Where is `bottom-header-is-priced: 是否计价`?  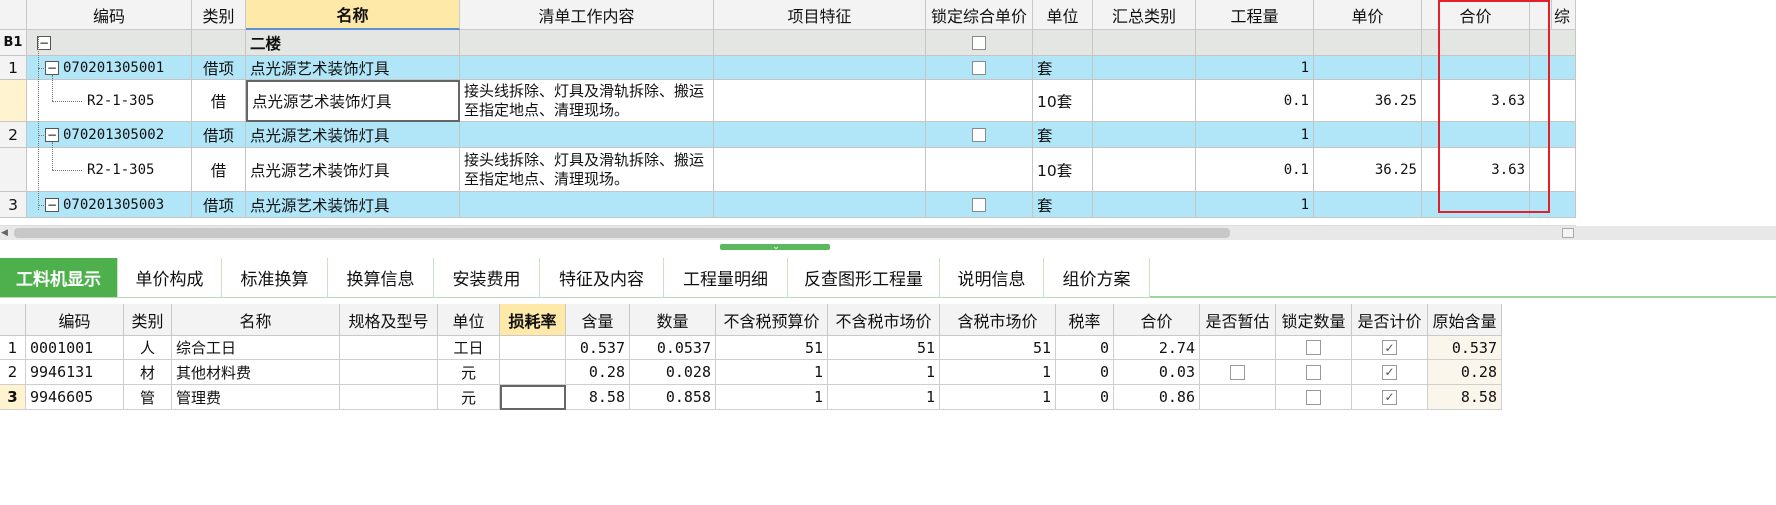
bottom-header-is-priced: 是否计价 is located at coordinates (1390, 320).